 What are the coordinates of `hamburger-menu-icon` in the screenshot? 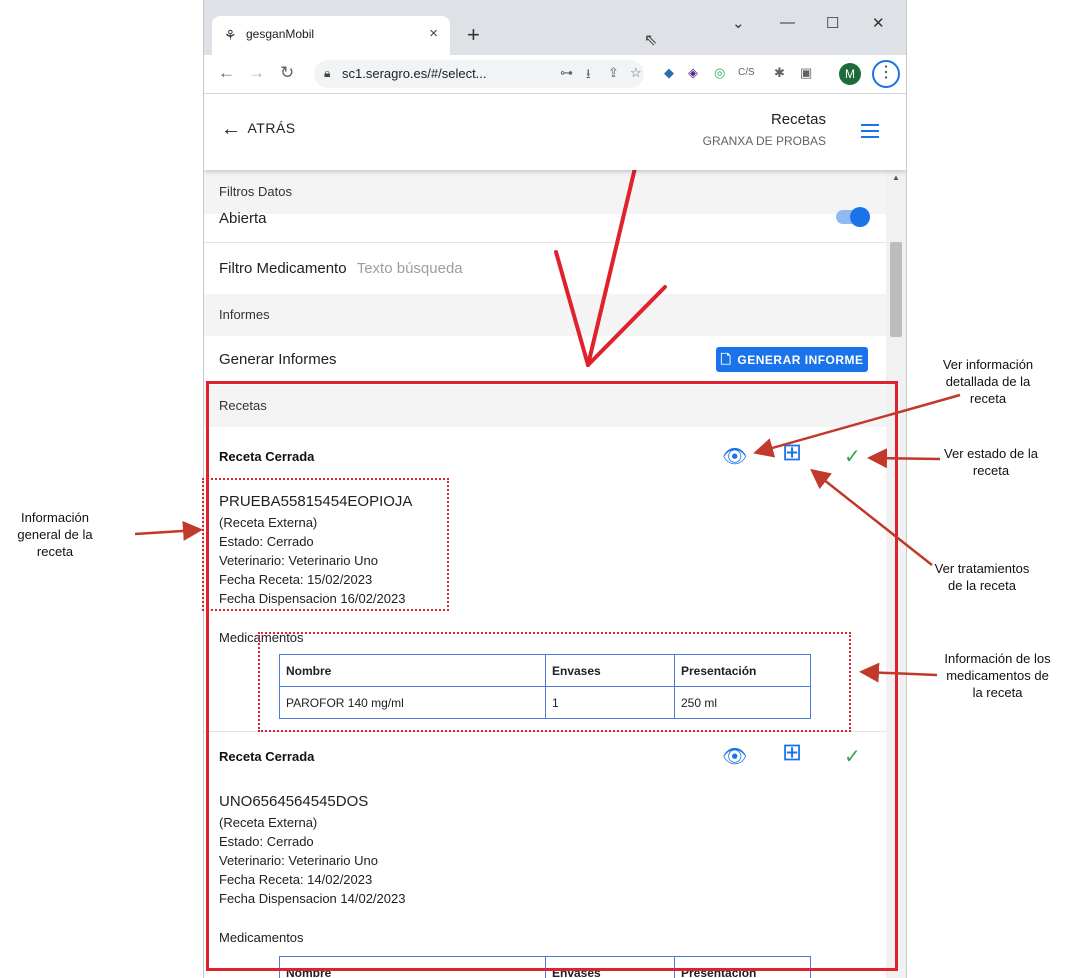 It's located at (870, 133).